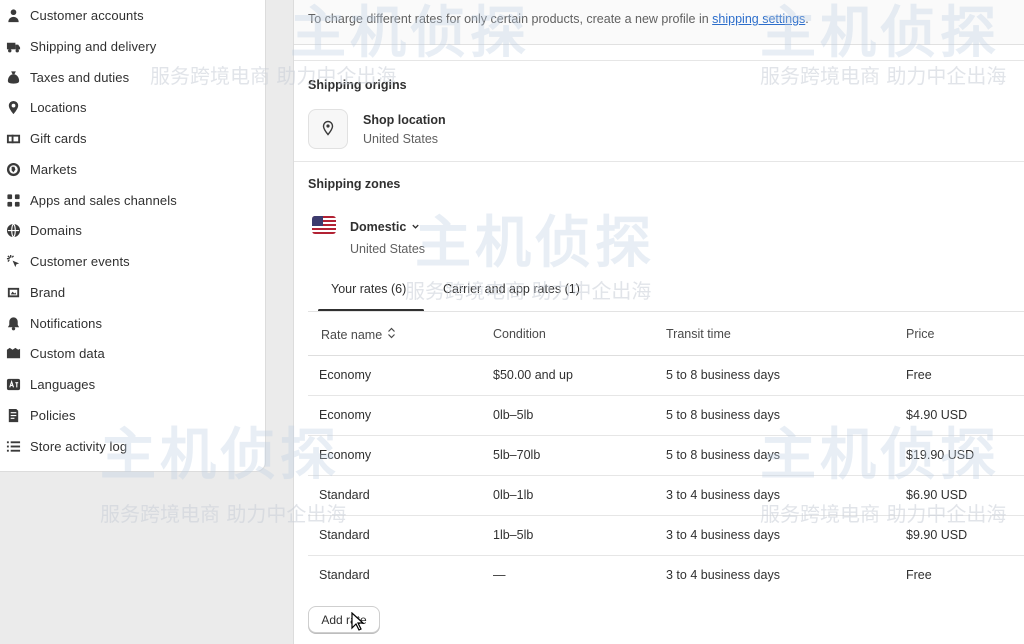 The width and height of the screenshot is (1024, 644). I want to click on column-header-rate-name: Rate name, so click(358, 334).